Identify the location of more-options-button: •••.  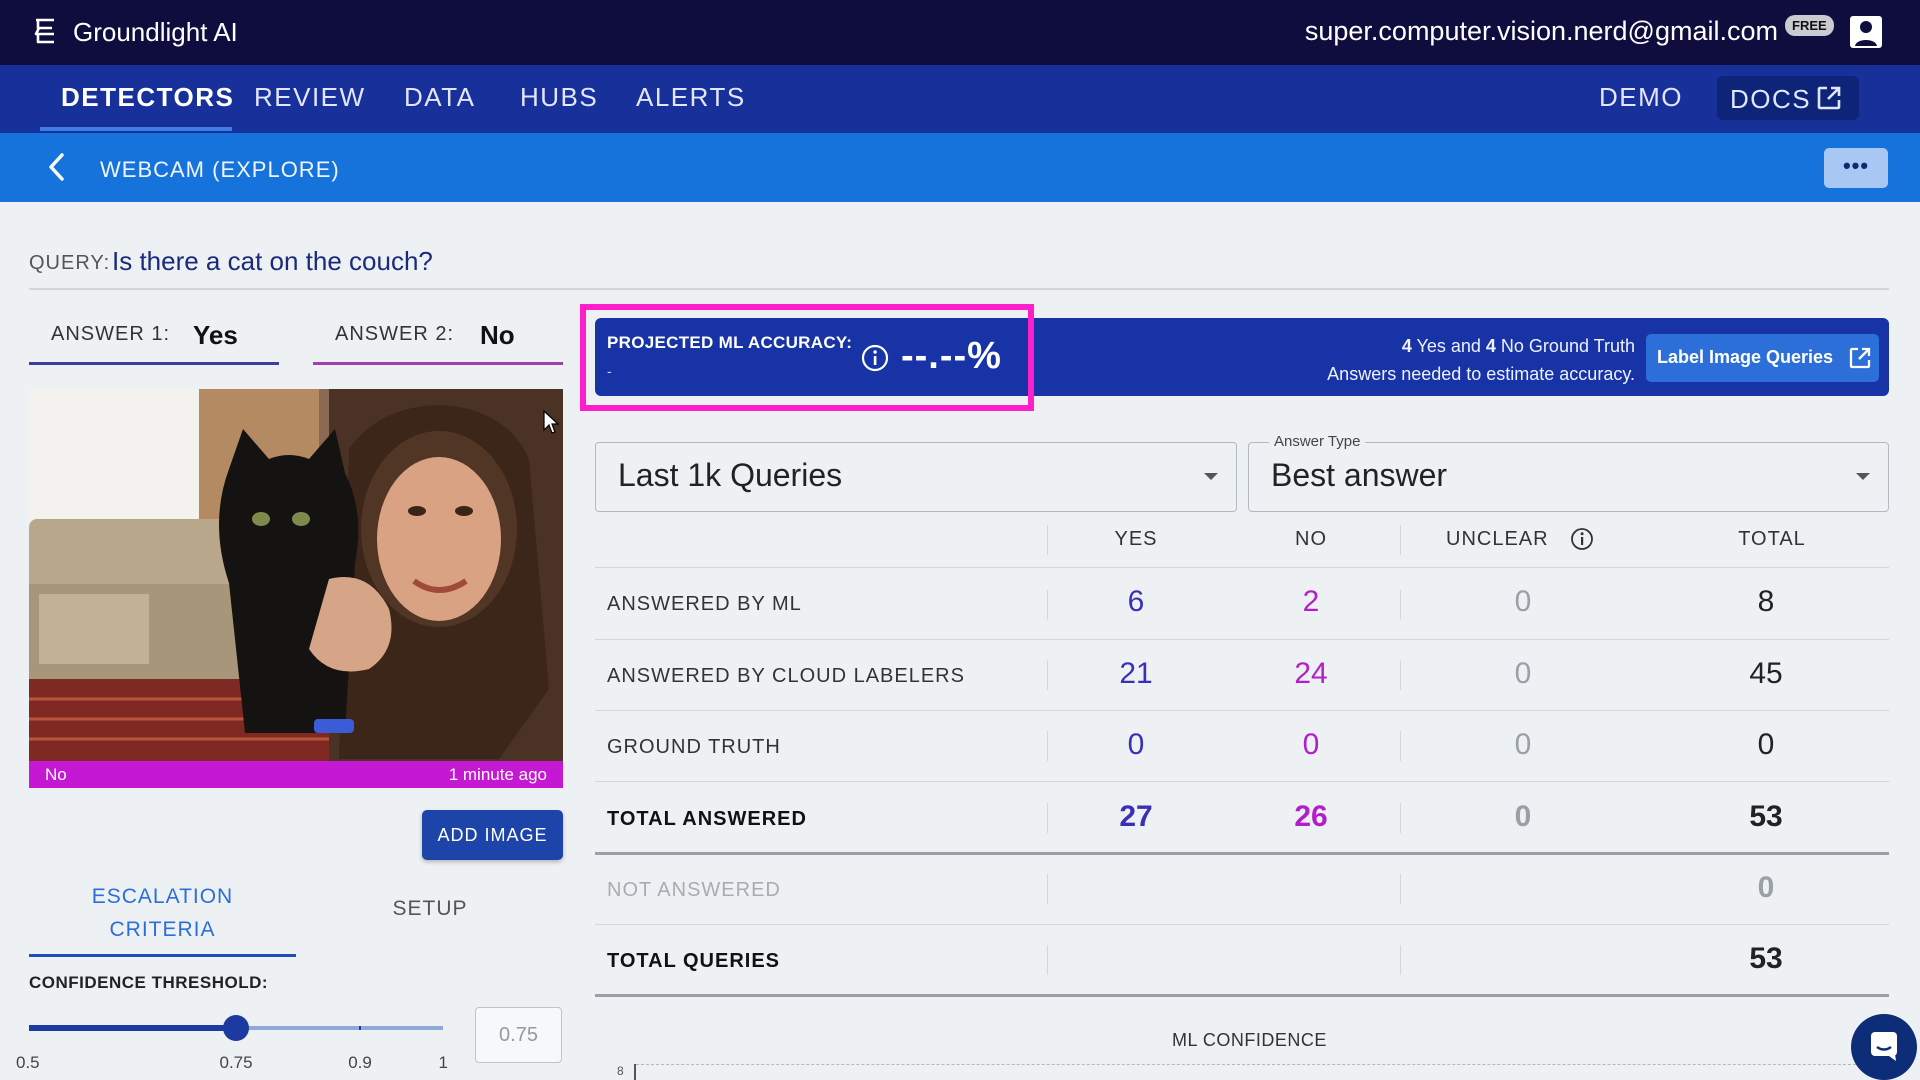
(1856, 168).